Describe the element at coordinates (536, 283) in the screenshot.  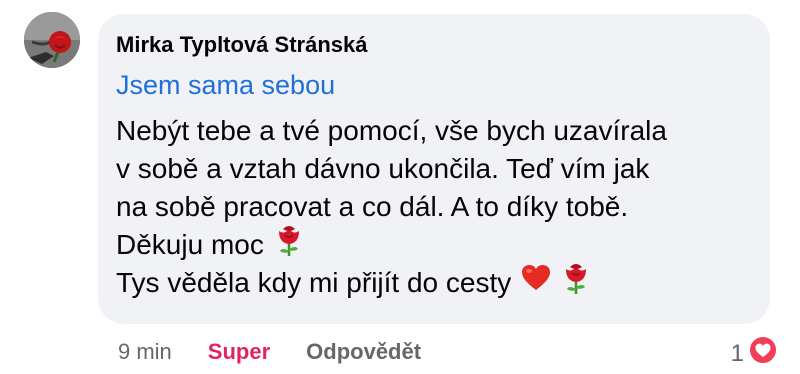
I see `heart-icon` at that location.